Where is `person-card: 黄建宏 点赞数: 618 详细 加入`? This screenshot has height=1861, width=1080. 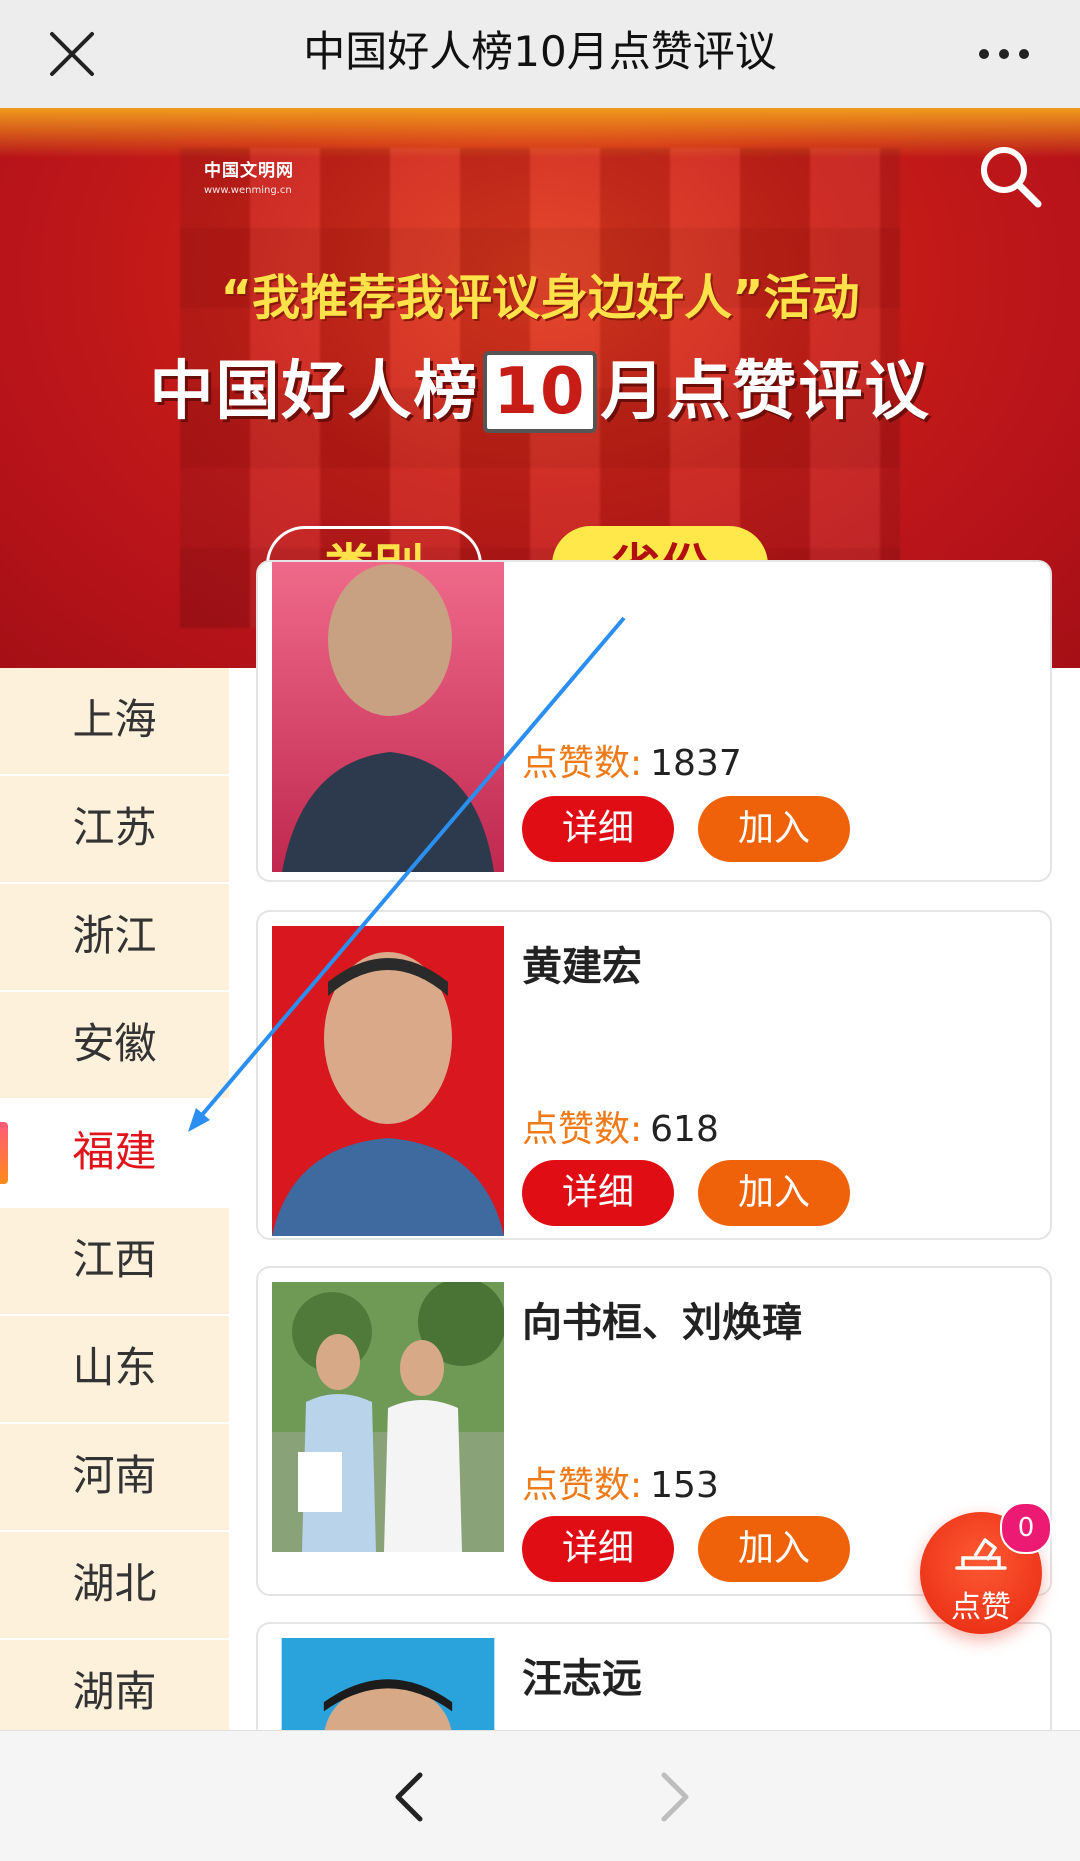 person-card: 黄建宏 点赞数: 618 详细 加入 is located at coordinates (654, 1075).